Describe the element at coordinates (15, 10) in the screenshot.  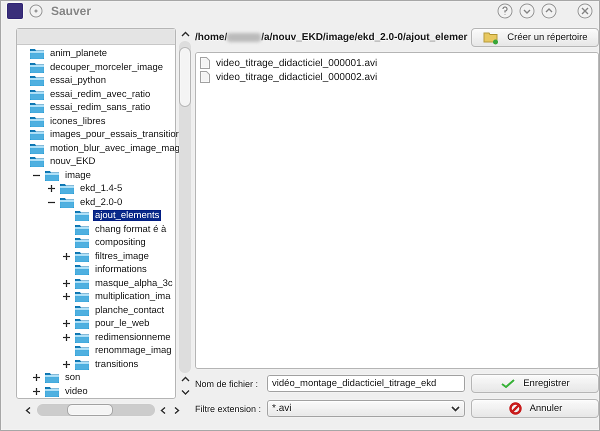
I see `app-icon` at that location.